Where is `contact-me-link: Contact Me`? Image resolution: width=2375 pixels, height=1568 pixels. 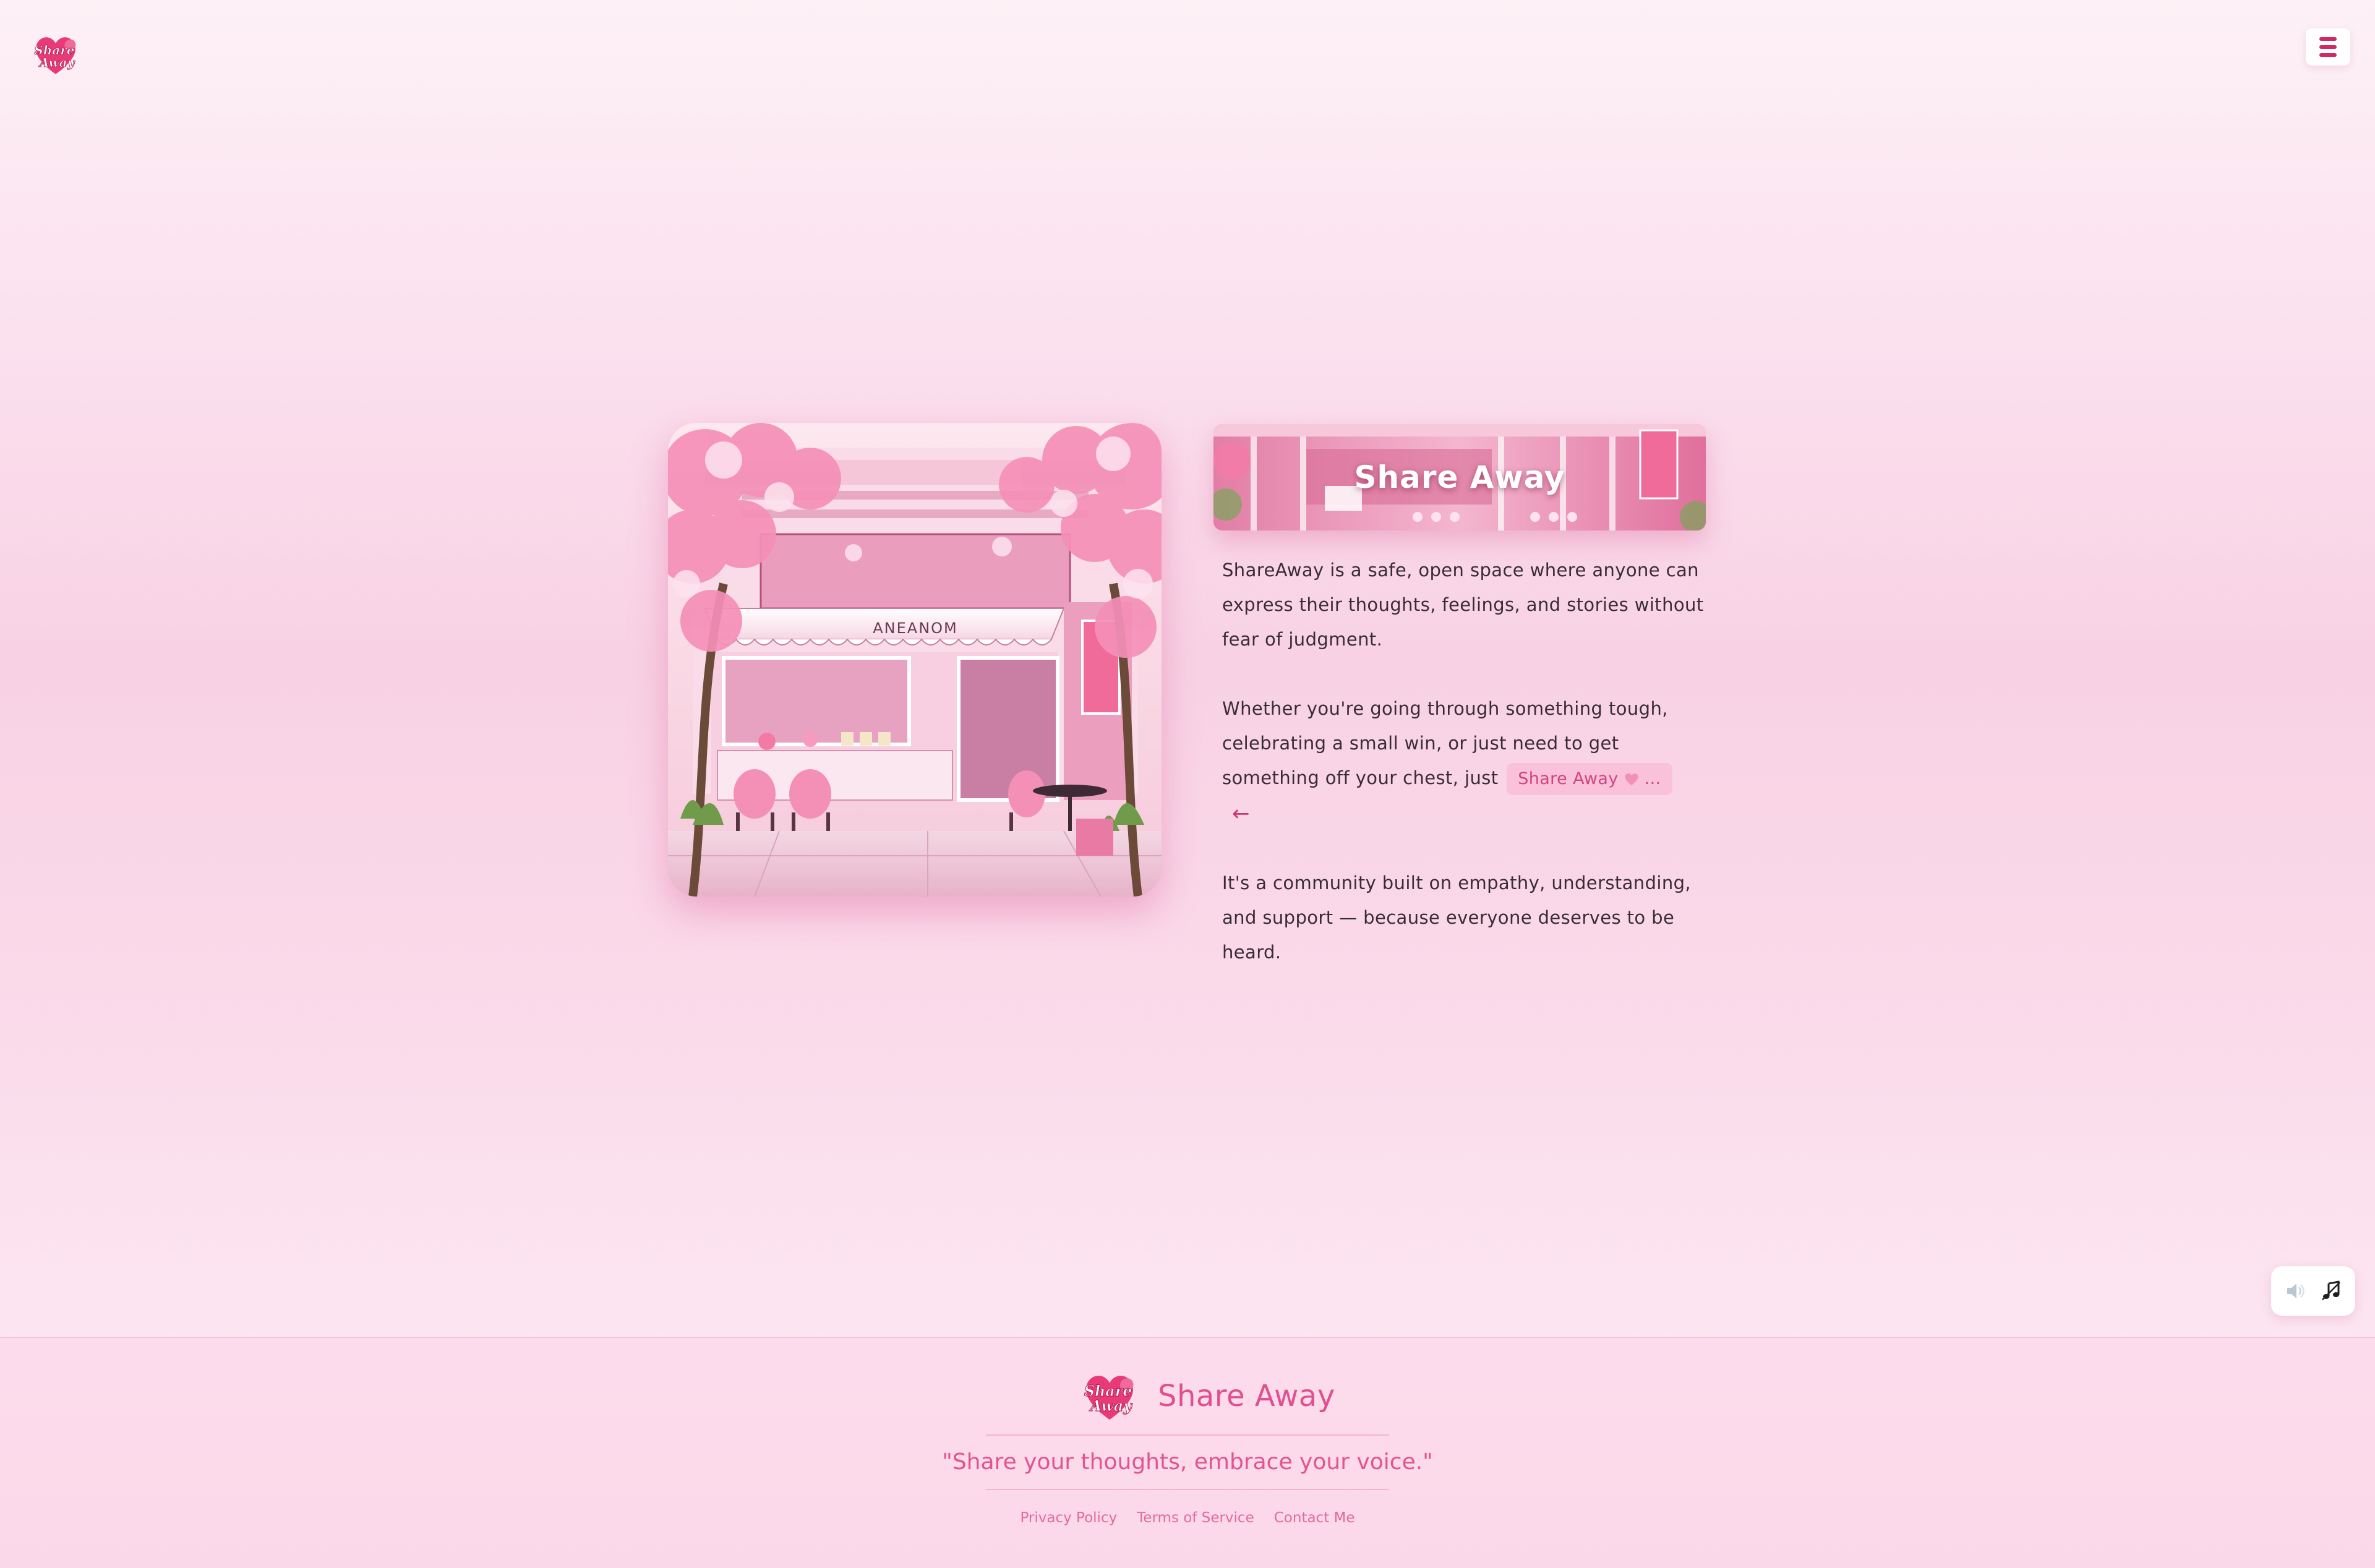 contact-me-link: Contact Me is located at coordinates (1314, 1518).